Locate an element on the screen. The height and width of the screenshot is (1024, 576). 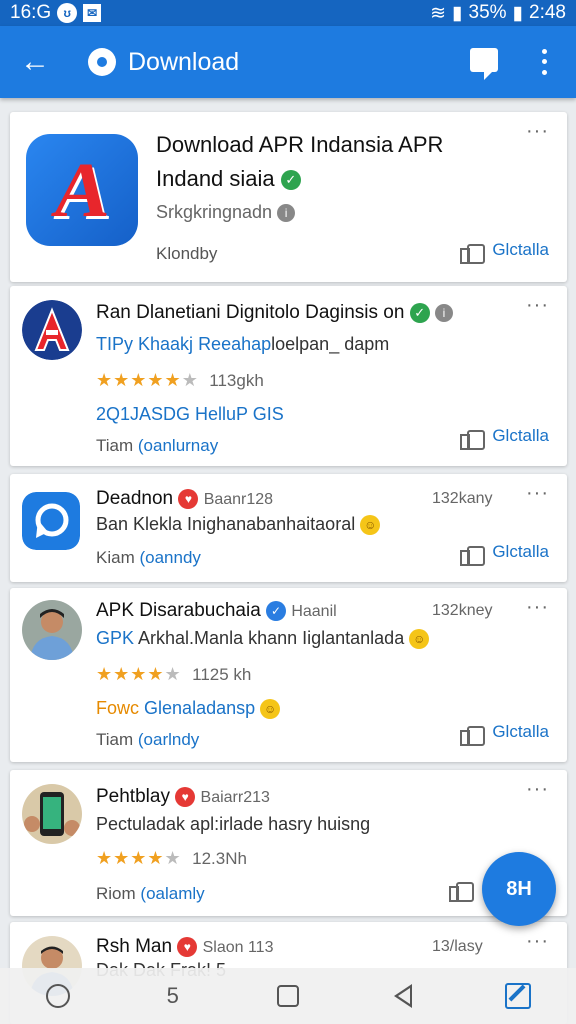
wifi-icon: ≋ is located at coordinates (438, 13).